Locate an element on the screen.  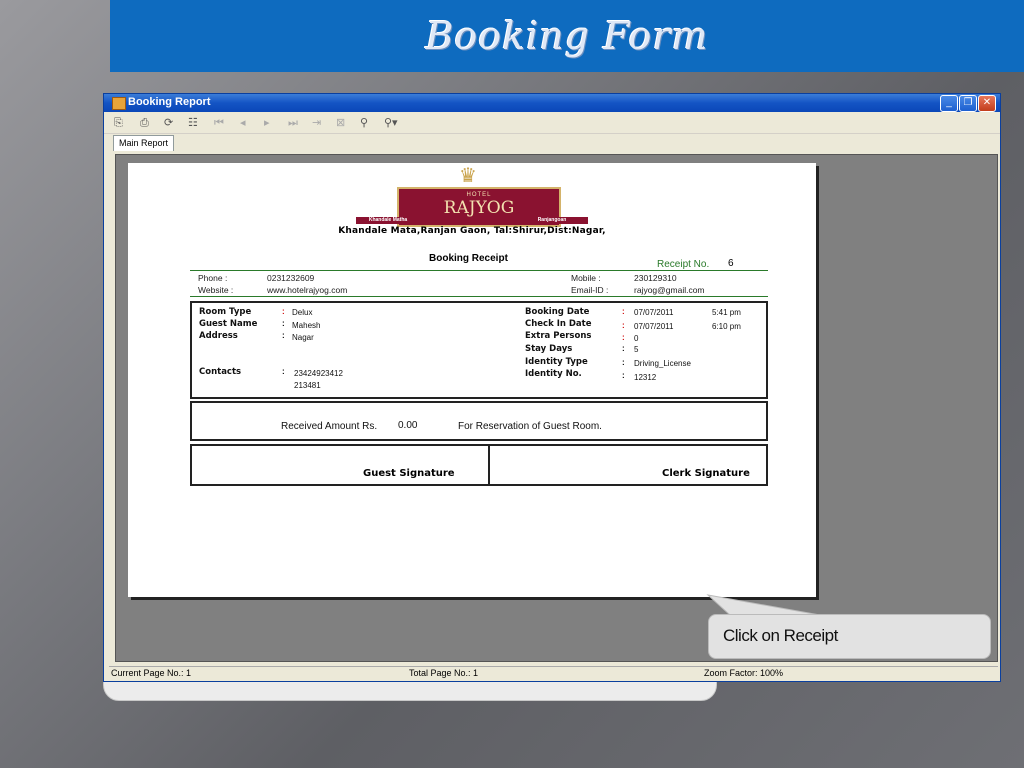
identity-no-value: 12312 is located at coordinates (645, 377).